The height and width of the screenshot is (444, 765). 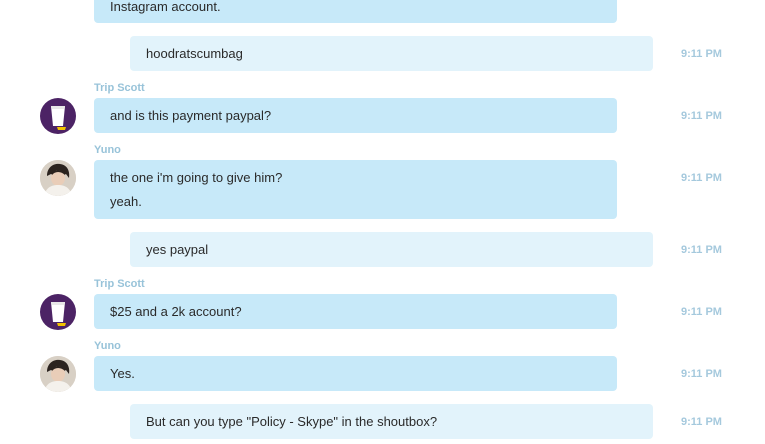 What do you see at coordinates (391, 53) in the screenshot?
I see `message-bubble: hoodratscumbag` at bounding box center [391, 53].